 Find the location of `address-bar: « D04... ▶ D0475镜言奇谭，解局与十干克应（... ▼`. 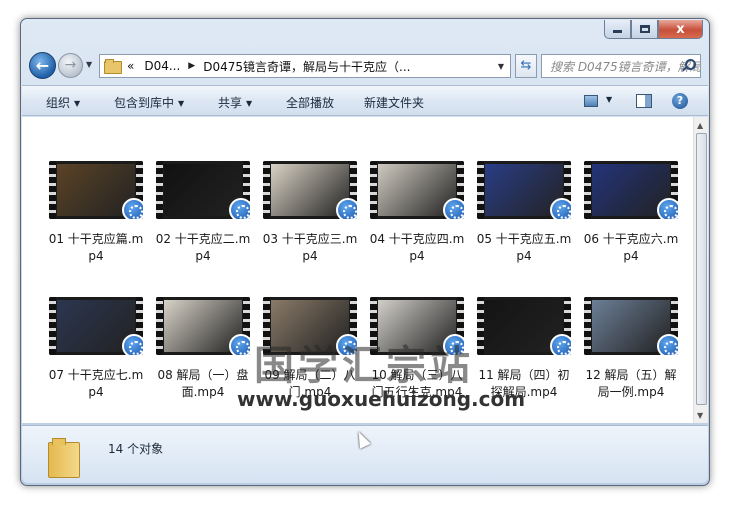

address-bar: « D04... ▶ D0475镜言奇谭，解局与十干克应（... ▼ is located at coordinates (305, 66).